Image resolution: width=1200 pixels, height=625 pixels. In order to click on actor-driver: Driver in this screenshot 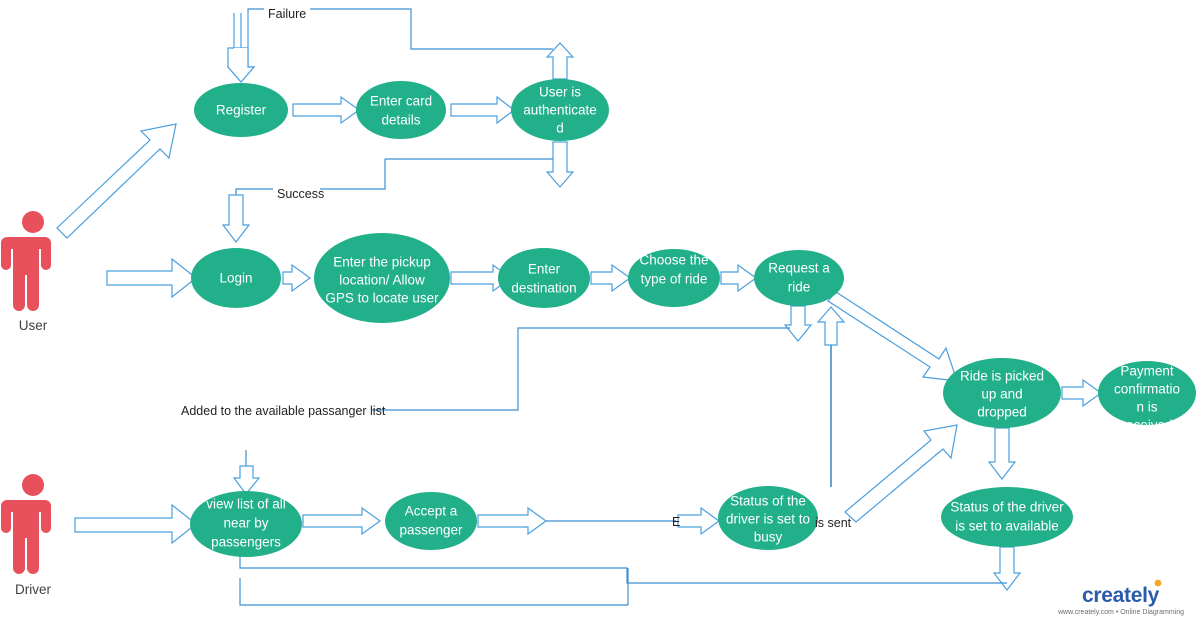, I will do `click(26, 535)`.